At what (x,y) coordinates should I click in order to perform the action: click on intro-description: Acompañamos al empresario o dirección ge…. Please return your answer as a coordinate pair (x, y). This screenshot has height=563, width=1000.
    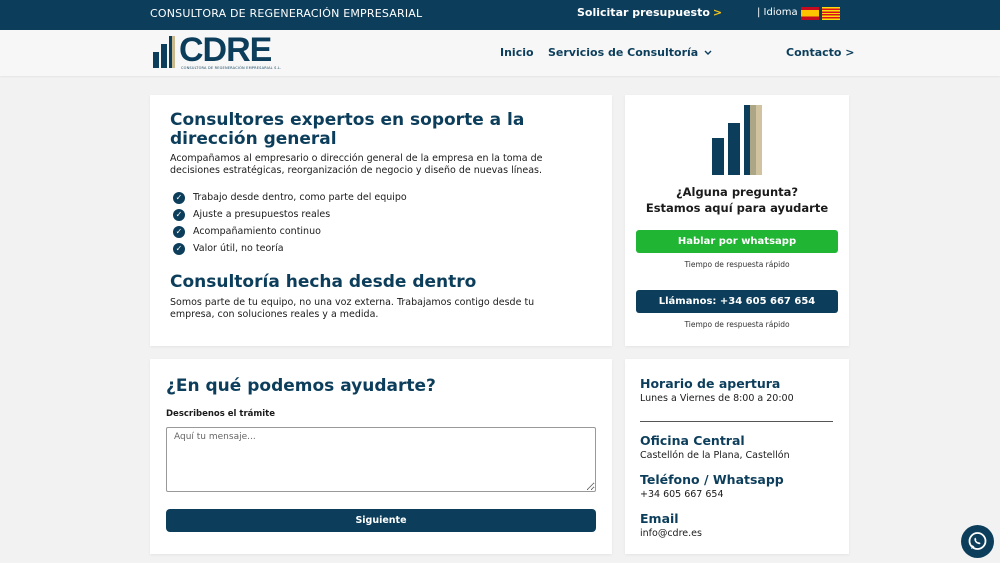
    Looking at the image, I should click on (356, 164).